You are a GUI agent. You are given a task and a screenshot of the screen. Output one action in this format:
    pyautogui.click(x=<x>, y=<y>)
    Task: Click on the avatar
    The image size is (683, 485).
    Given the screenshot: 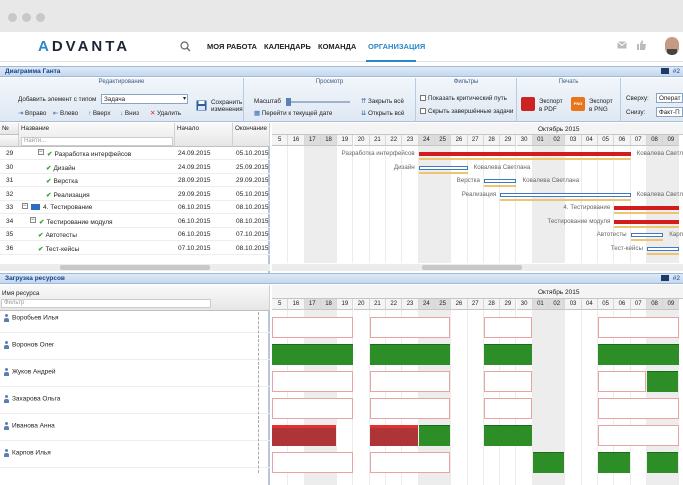 What is the action you would take?
    pyautogui.click(x=672, y=46)
    